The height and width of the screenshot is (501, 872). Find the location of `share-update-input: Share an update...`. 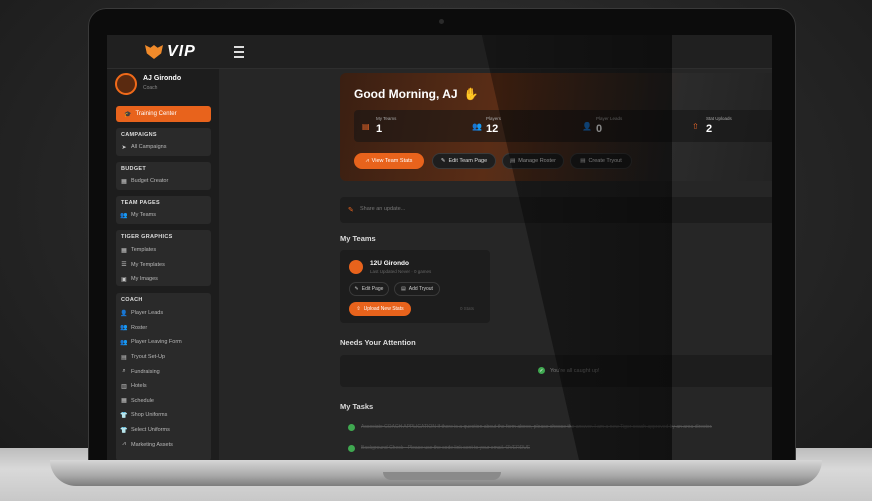

share-update-input: Share an update... is located at coordinates (382, 209).